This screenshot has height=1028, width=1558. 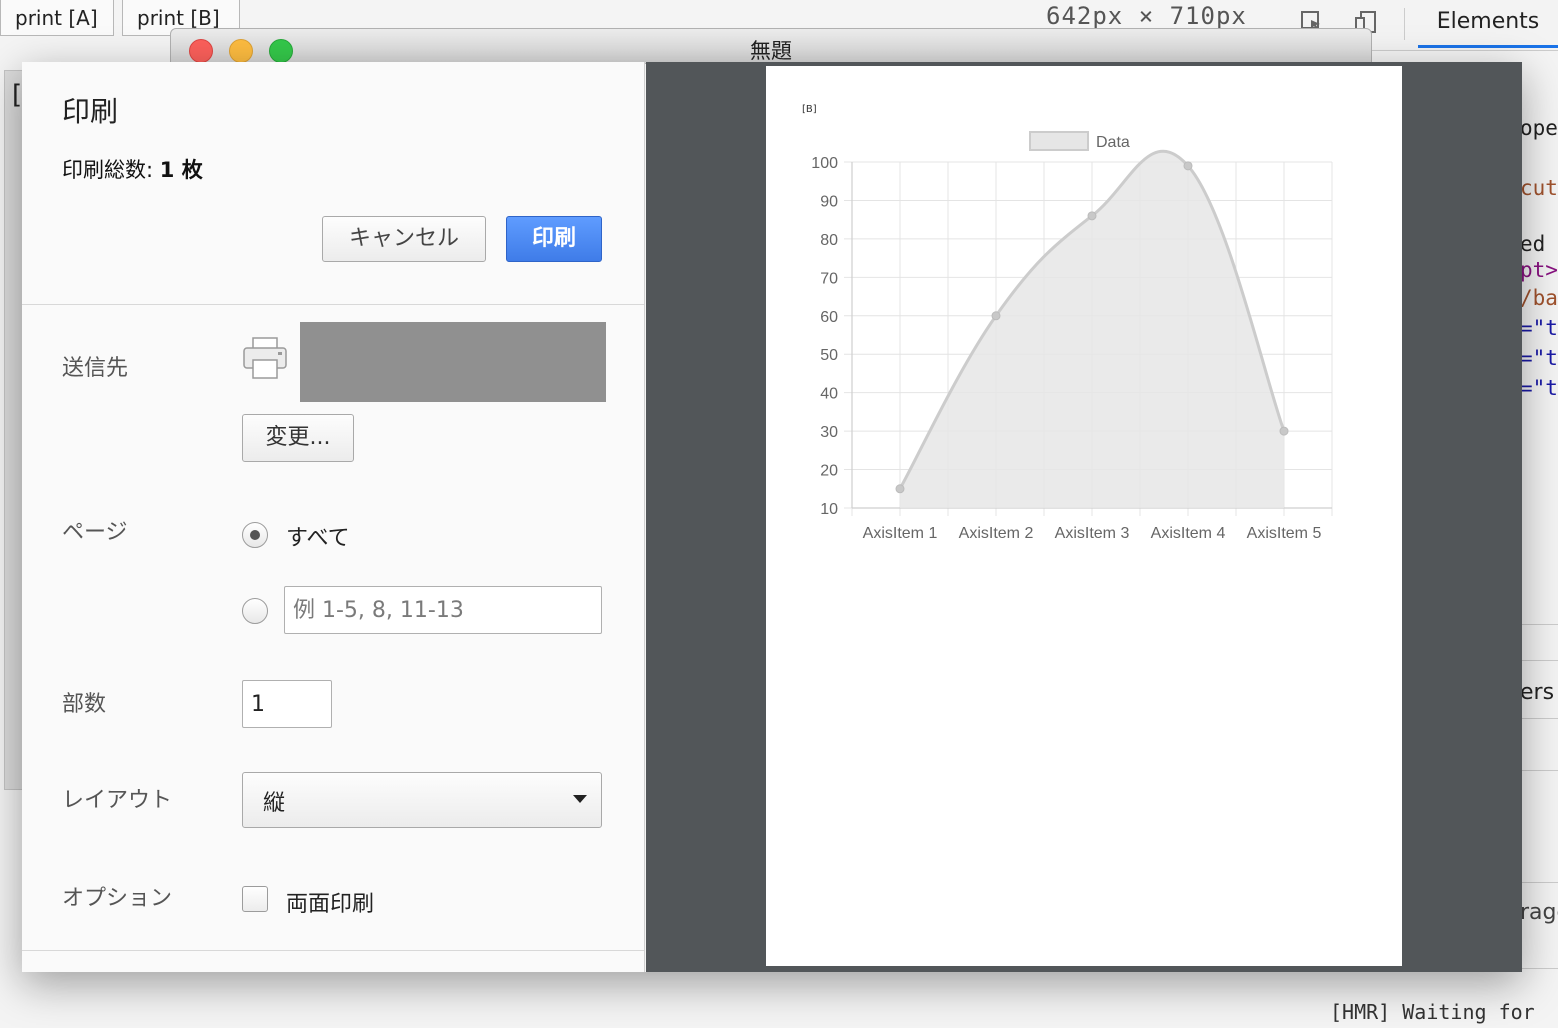 What do you see at coordinates (580, 799) in the screenshot?
I see `chevron-down-icon` at bounding box center [580, 799].